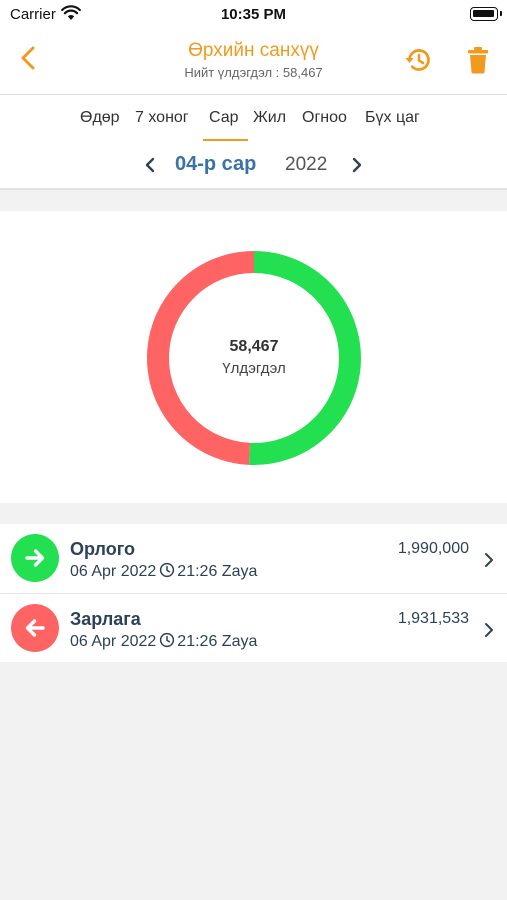  I want to click on previous-month-button, so click(150, 165).